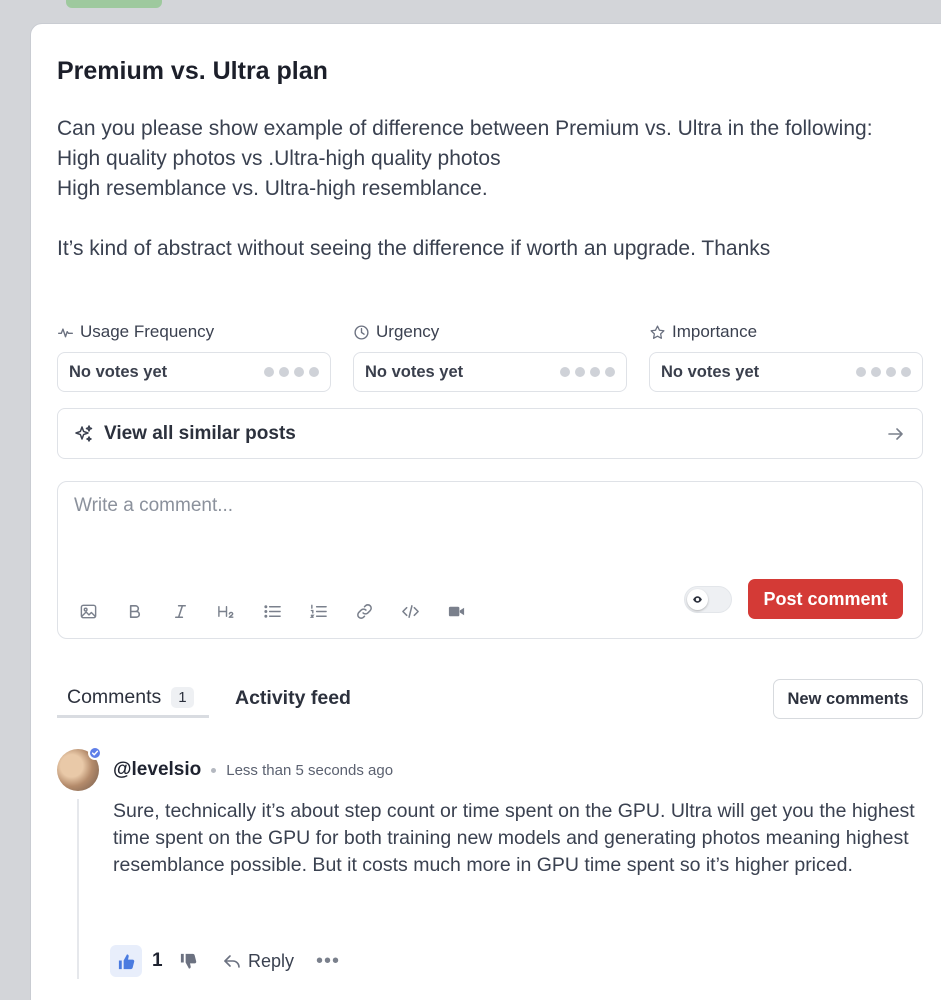  I want to click on tab-activity-feed: Activity feed, so click(293, 698).